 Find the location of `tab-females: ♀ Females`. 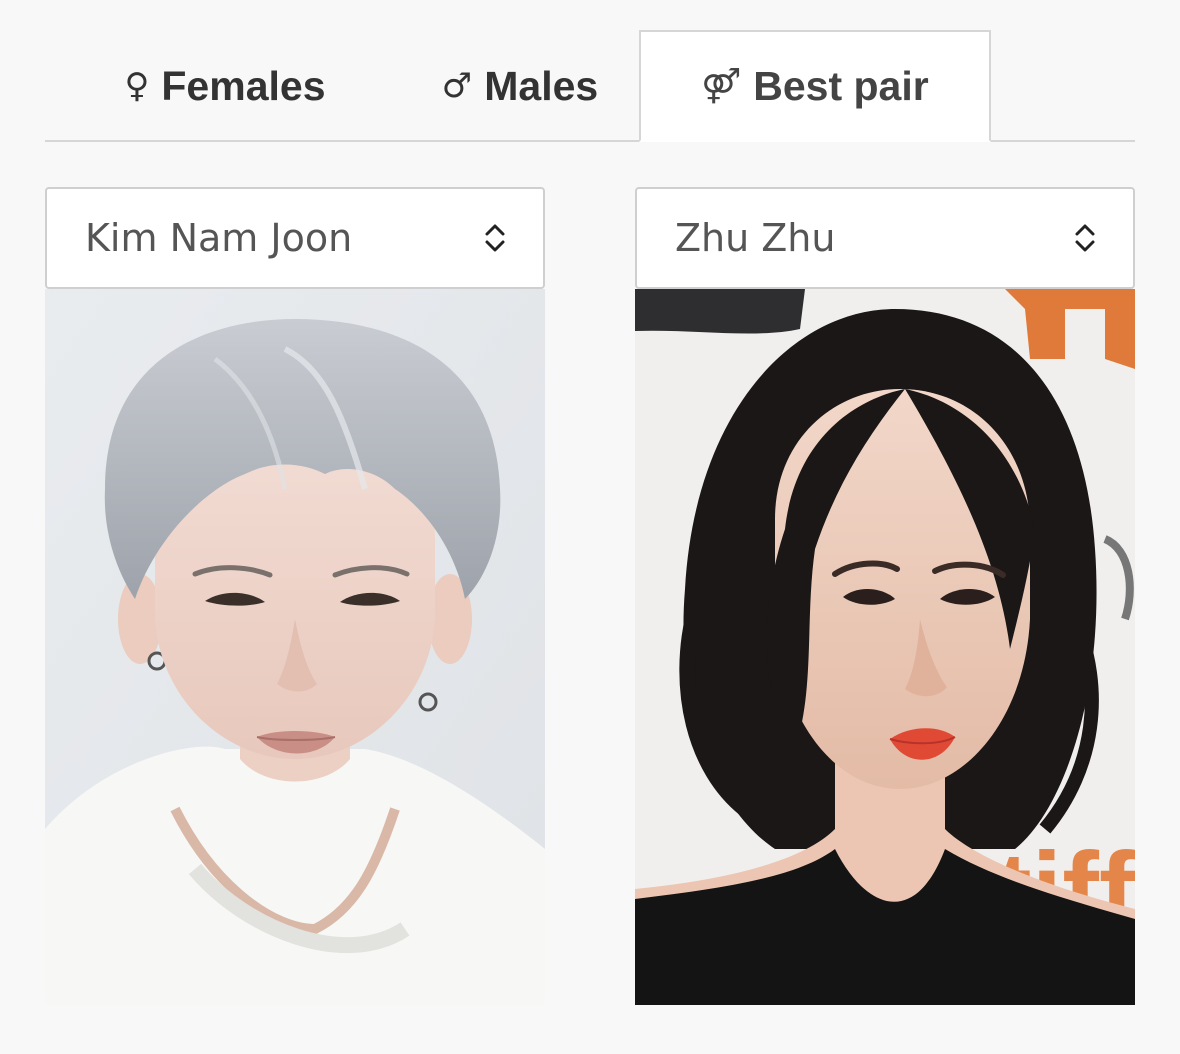

tab-females: ♀ Females is located at coordinates (225, 86).